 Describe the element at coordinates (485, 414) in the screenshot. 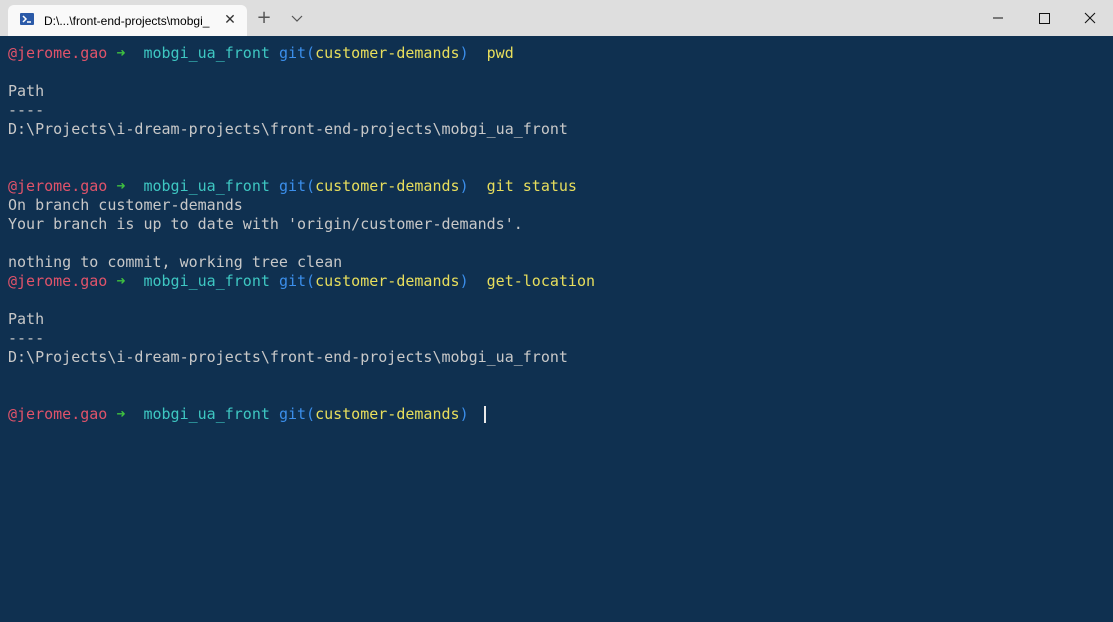

I see `text-cursor` at that location.